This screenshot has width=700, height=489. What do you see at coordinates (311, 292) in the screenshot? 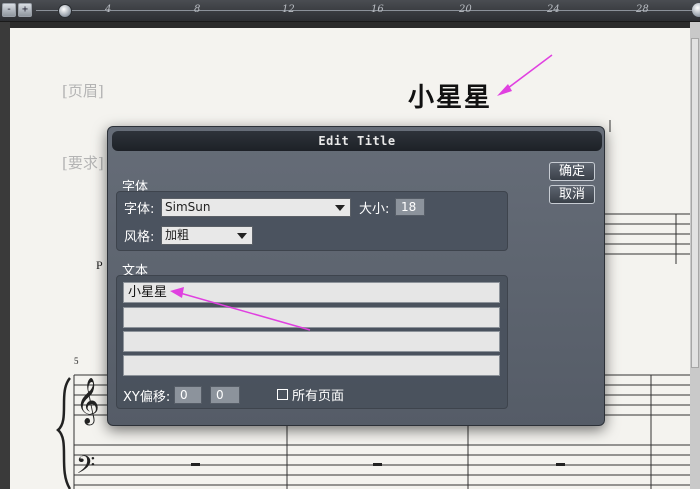
I see `text-line-1: 小星星` at bounding box center [311, 292].